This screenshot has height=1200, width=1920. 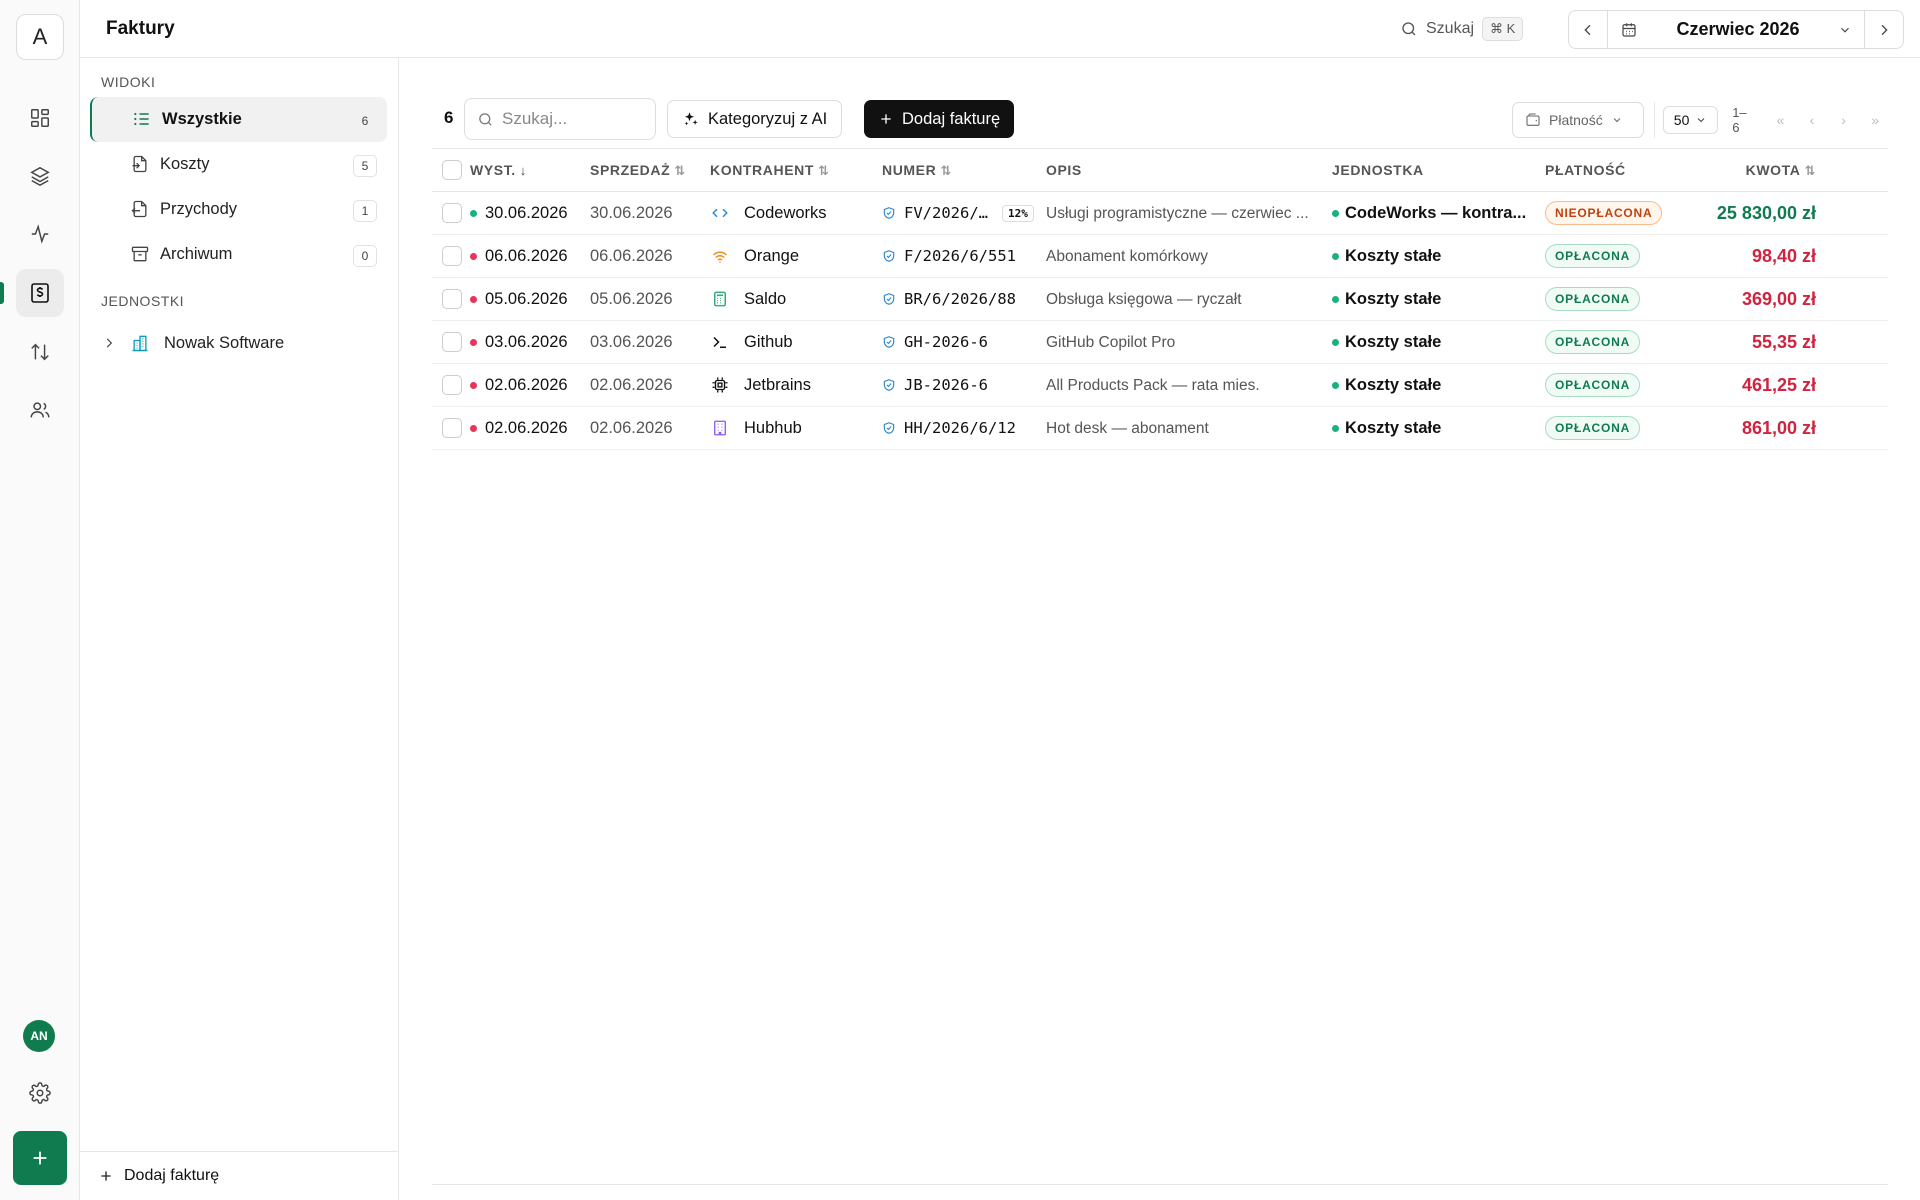 What do you see at coordinates (40, 234) in the screenshot?
I see `activity-icon` at bounding box center [40, 234].